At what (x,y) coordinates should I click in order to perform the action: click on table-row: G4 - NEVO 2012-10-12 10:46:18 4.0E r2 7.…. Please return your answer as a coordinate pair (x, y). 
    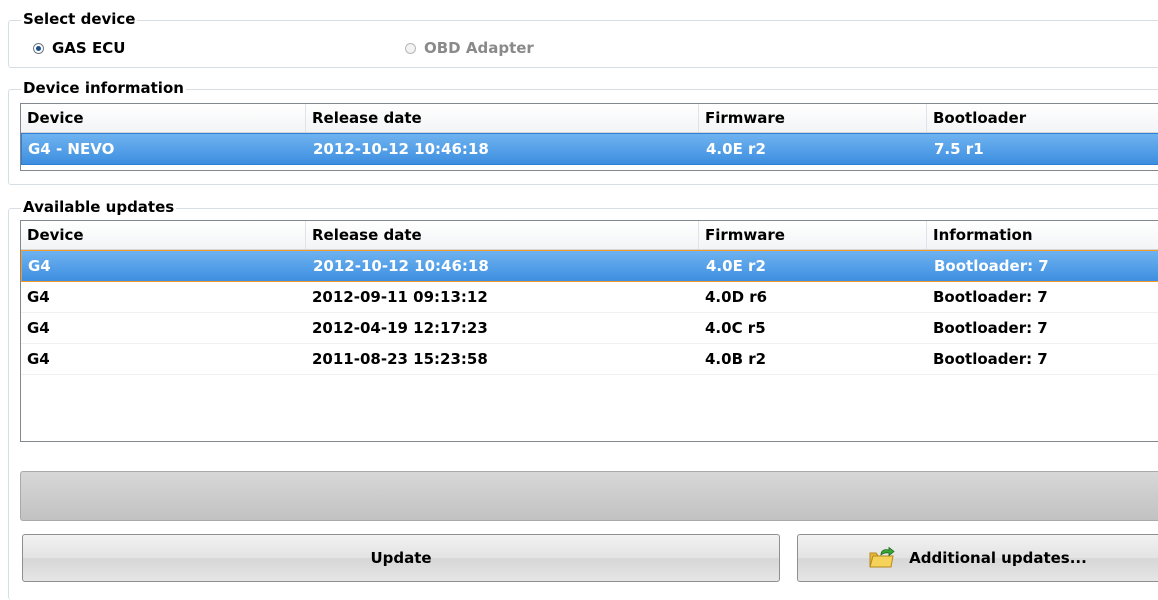
    Looking at the image, I should click on (589, 149).